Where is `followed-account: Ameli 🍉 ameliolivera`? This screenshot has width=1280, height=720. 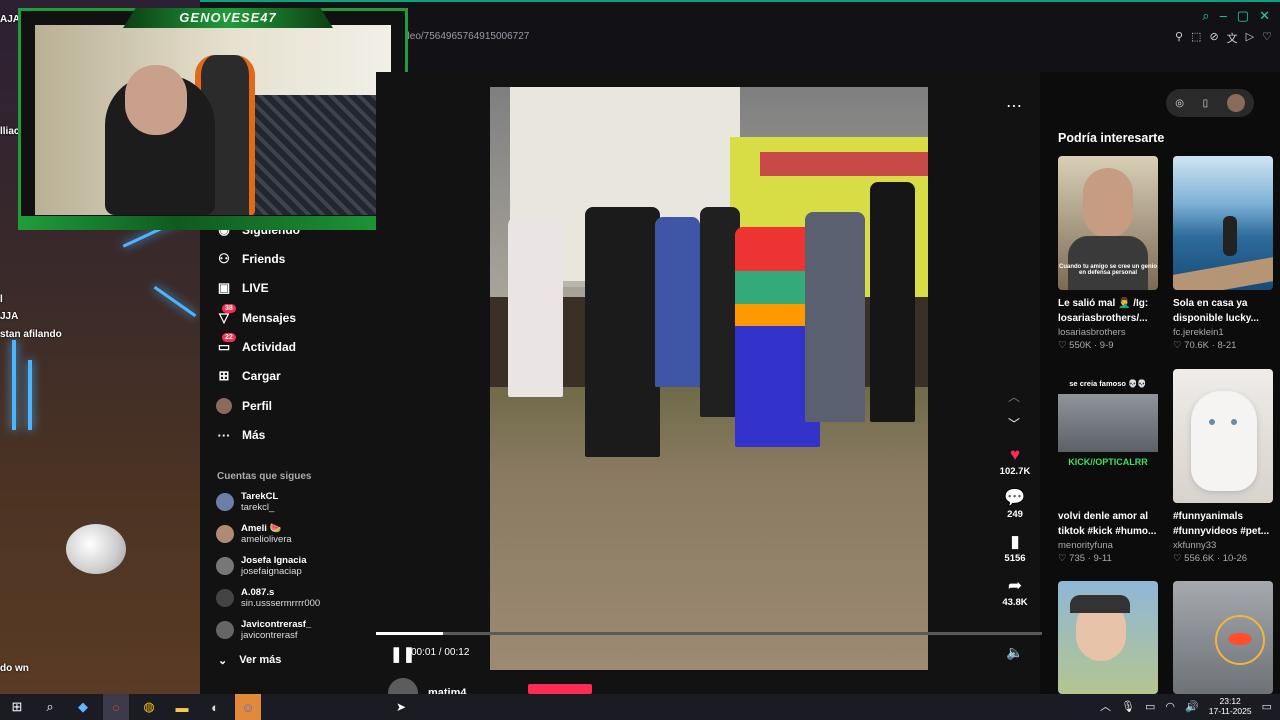 followed-account: Ameli 🍉 ameliolivera is located at coordinates (254, 534).